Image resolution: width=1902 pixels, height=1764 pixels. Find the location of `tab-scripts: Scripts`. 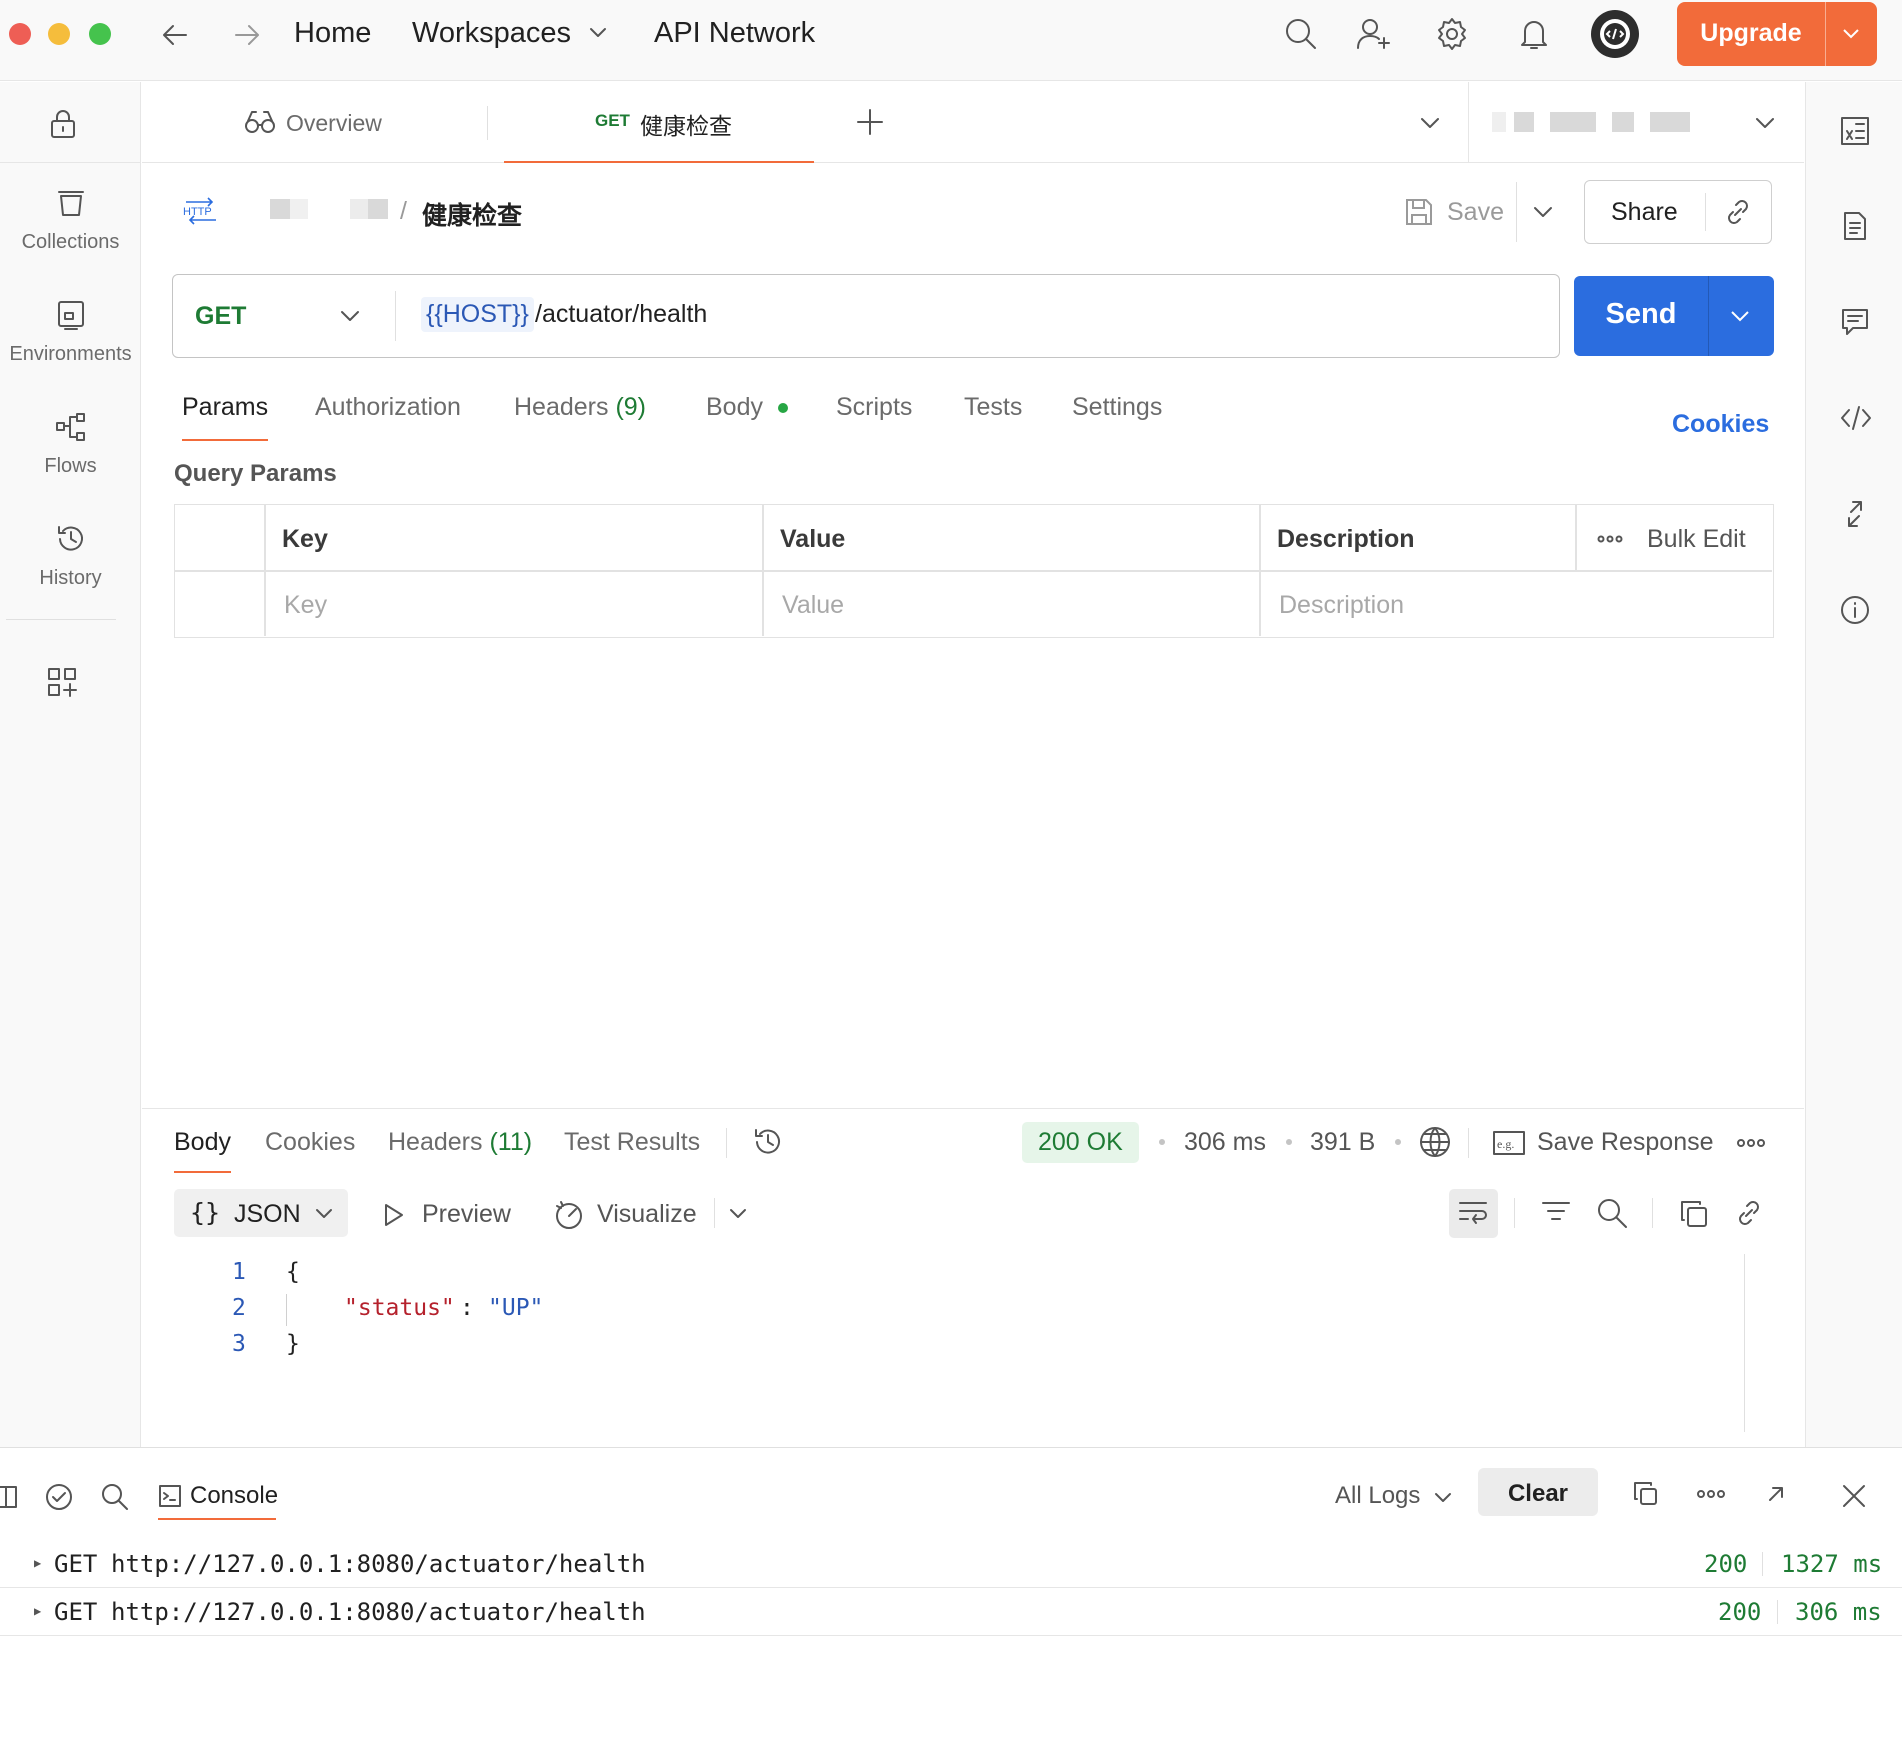

tab-scripts: Scripts is located at coordinates (874, 407).